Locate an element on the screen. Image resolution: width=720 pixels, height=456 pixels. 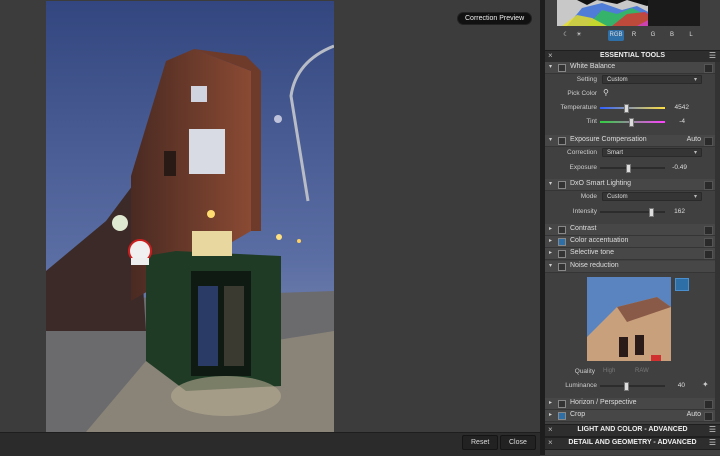
crop-title: Crop is located at coordinates (578, 414).